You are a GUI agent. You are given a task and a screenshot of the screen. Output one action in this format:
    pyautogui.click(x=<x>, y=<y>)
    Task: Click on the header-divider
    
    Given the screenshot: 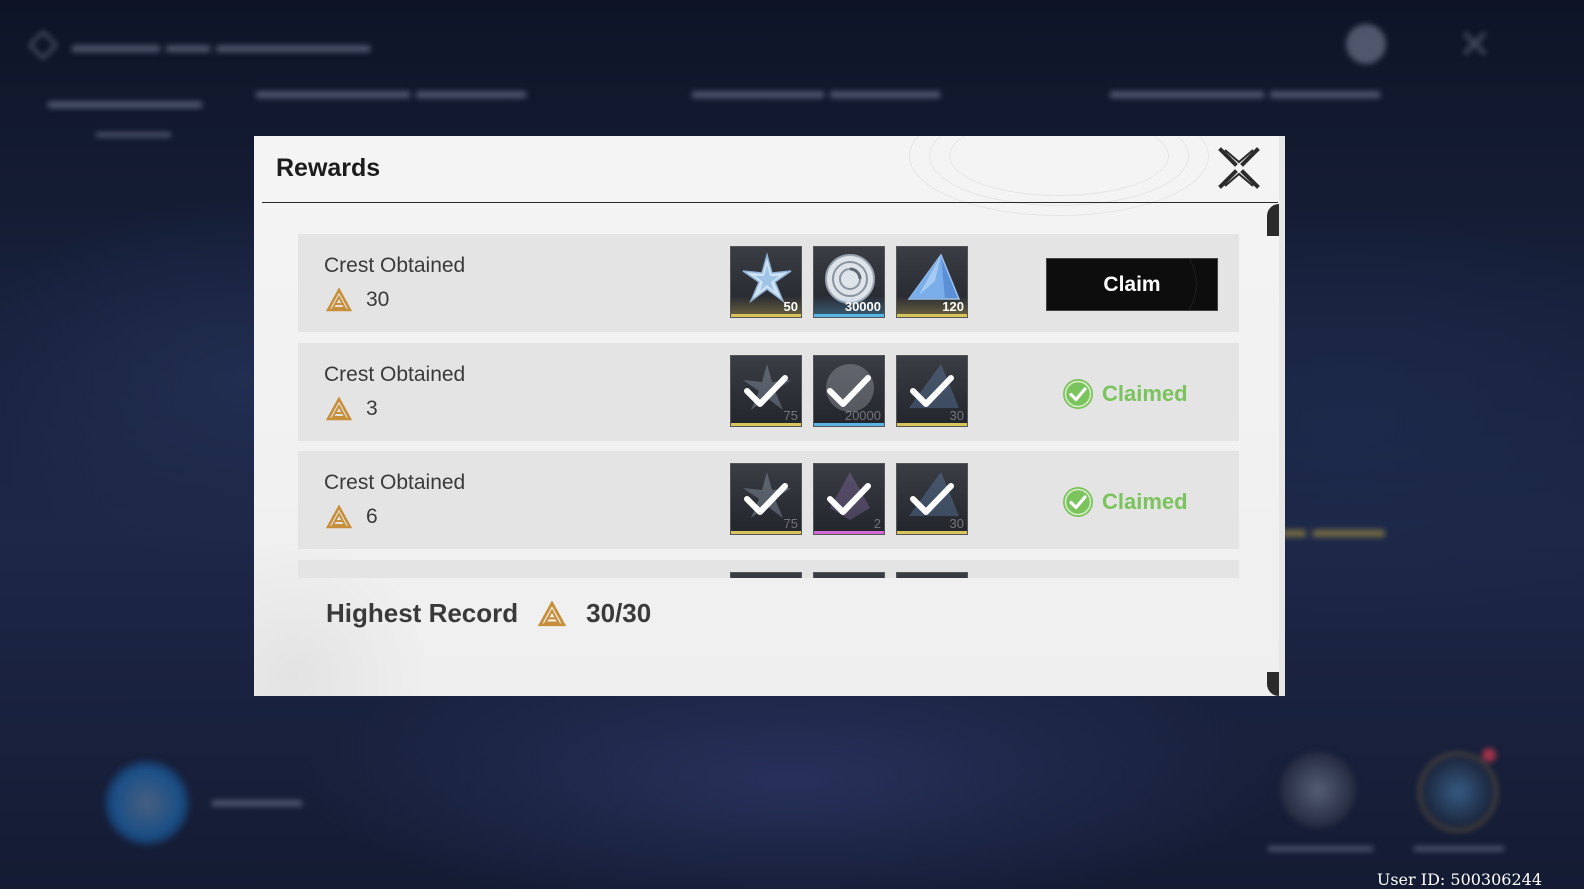 What is the action you would take?
    pyautogui.click(x=770, y=202)
    